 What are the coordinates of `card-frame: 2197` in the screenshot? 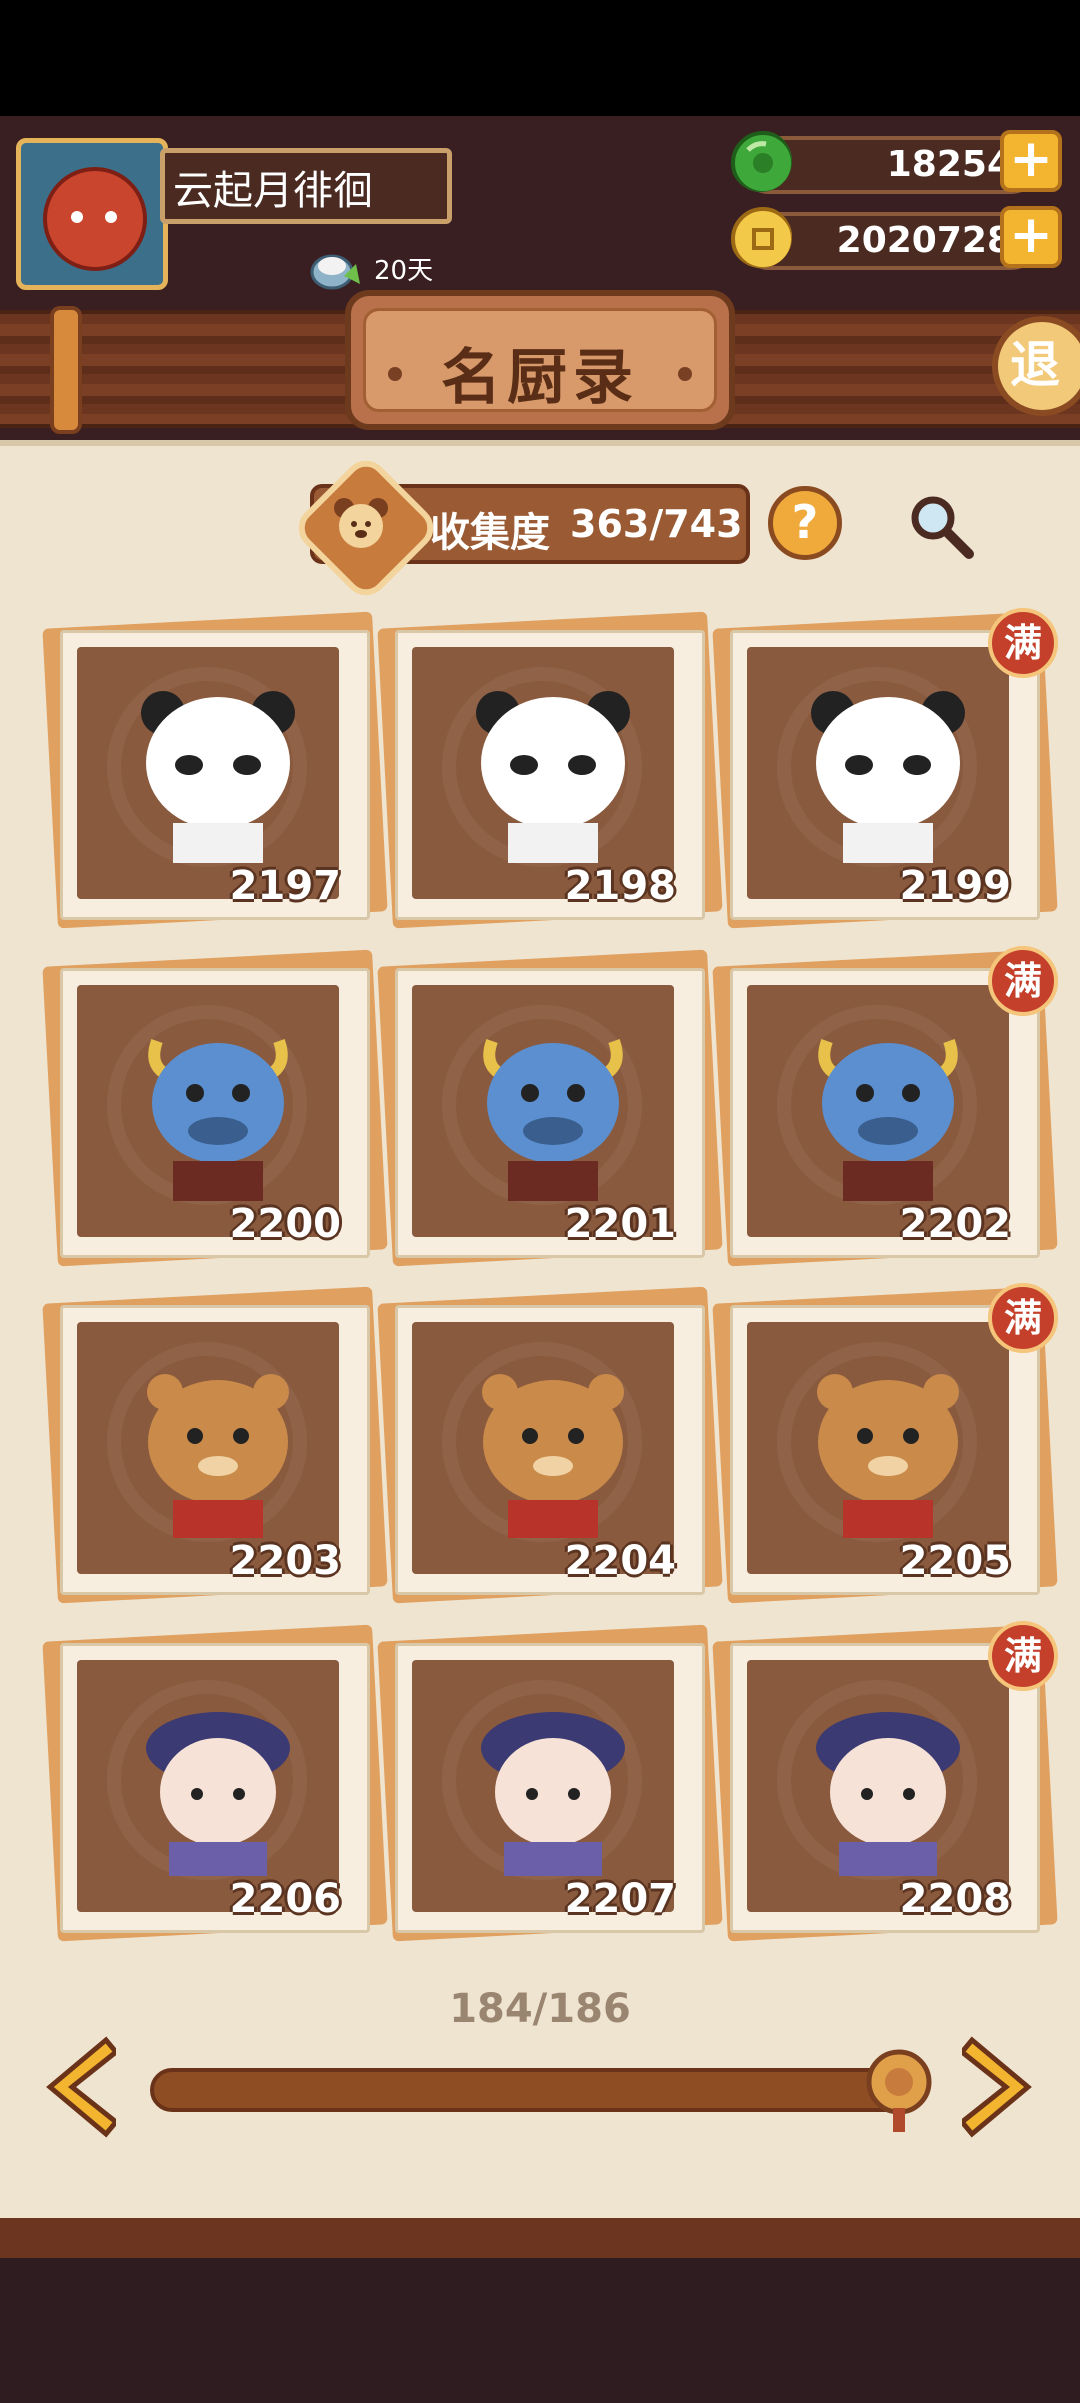 It's located at (215, 775).